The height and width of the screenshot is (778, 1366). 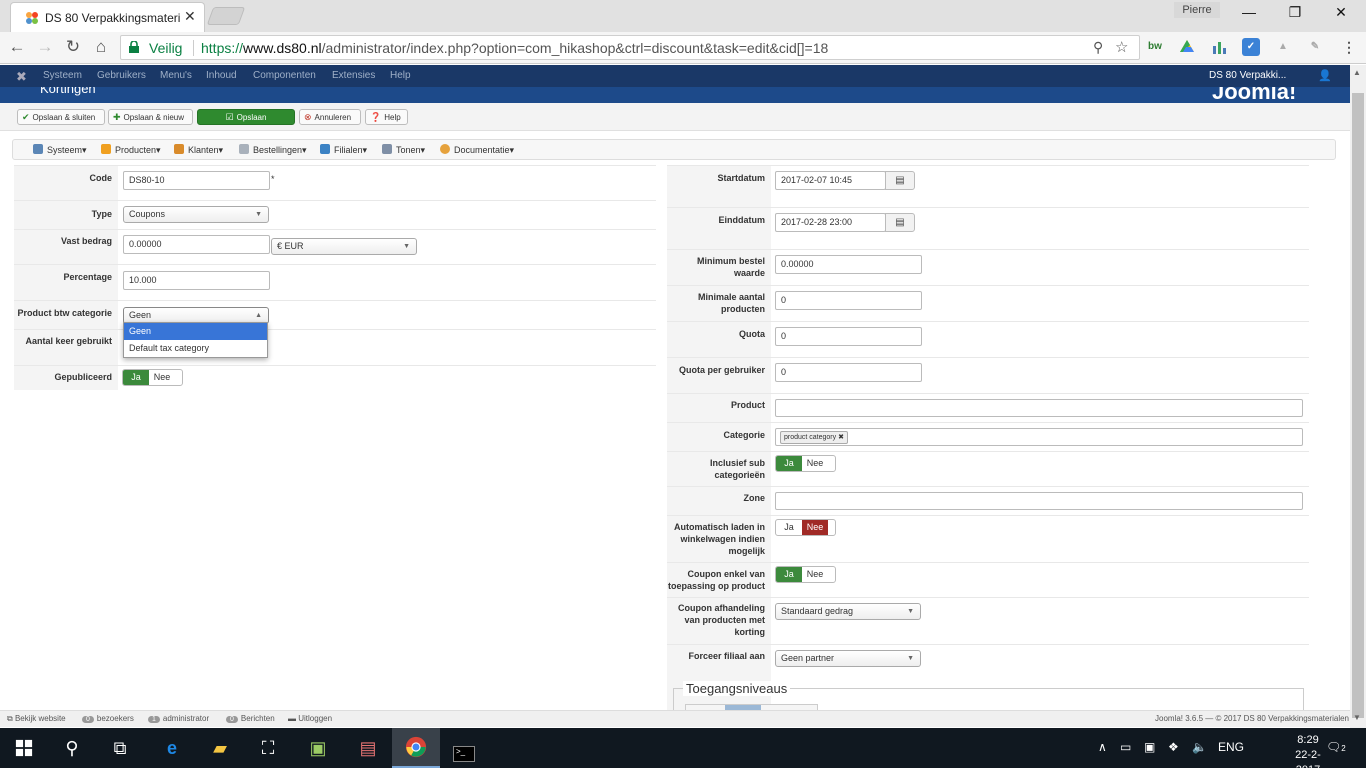 What do you see at coordinates (848, 372) in the screenshot?
I see `quota-per-user-input: 0` at bounding box center [848, 372].